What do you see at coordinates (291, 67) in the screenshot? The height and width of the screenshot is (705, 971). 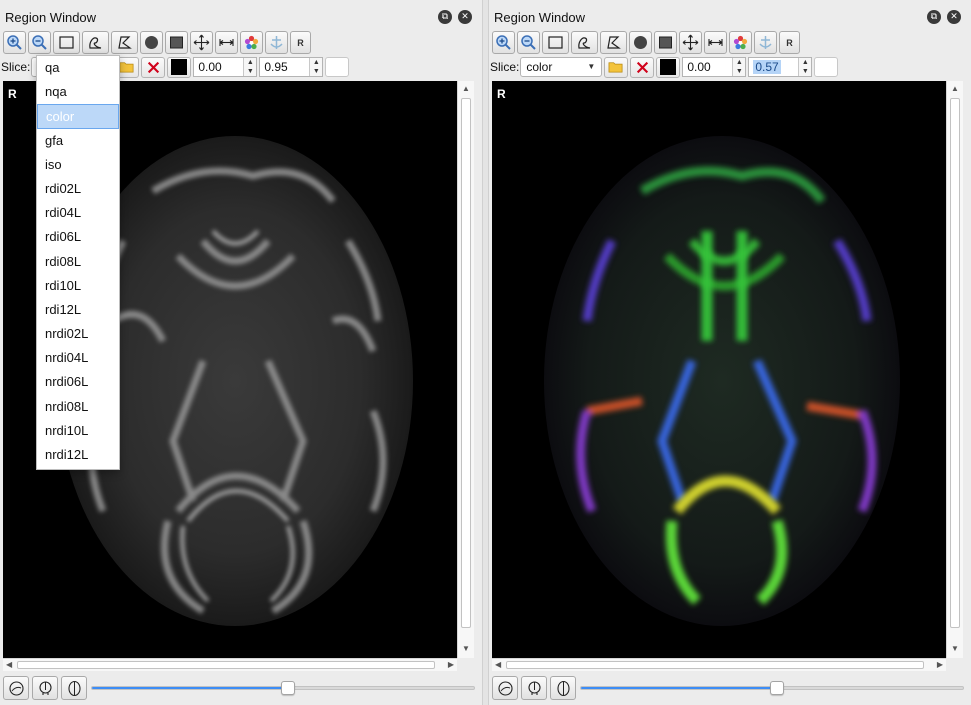 I see `max-value-spinbox: 0.95 ▲ ▼` at bounding box center [291, 67].